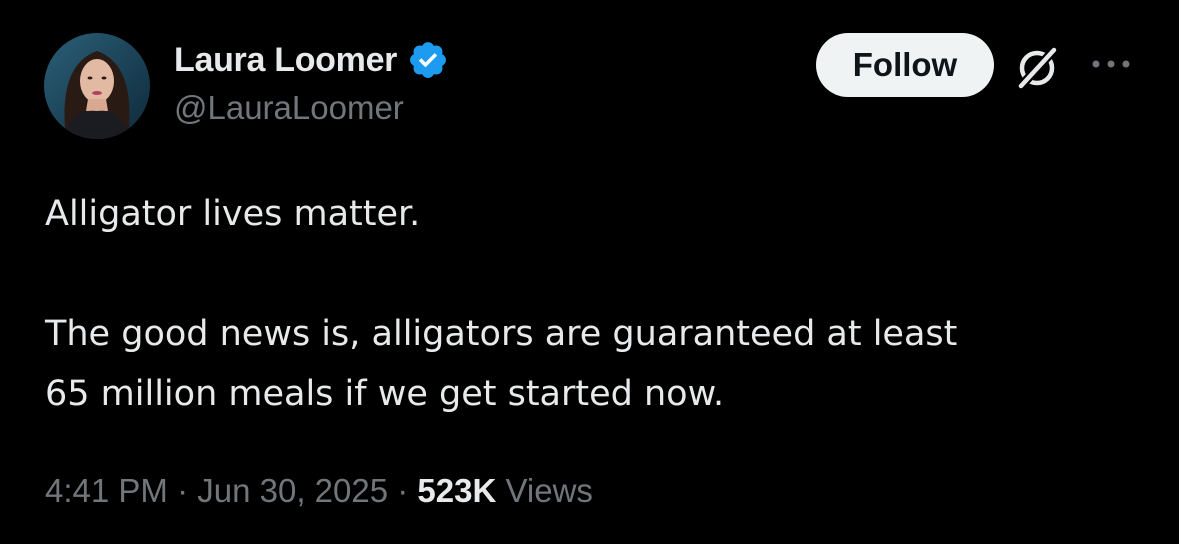 This screenshot has width=1179, height=544. Describe the element at coordinates (289, 108) in the screenshot. I see `author-handle: @LauraLoomer` at that location.